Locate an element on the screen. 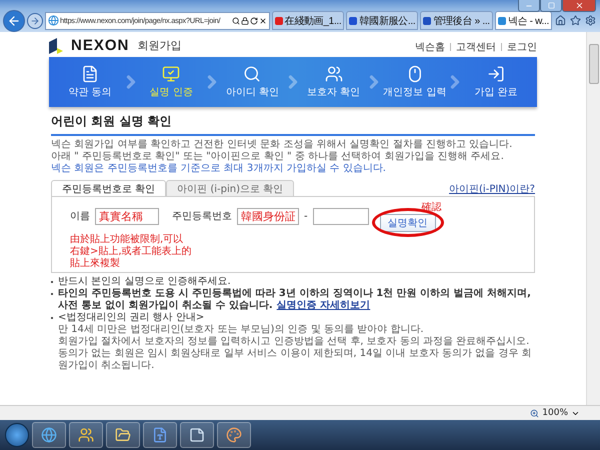 The image size is (600, 450). notice-text: <법정대리인의 권리 행사 안내> is located at coordinates (132, 318).